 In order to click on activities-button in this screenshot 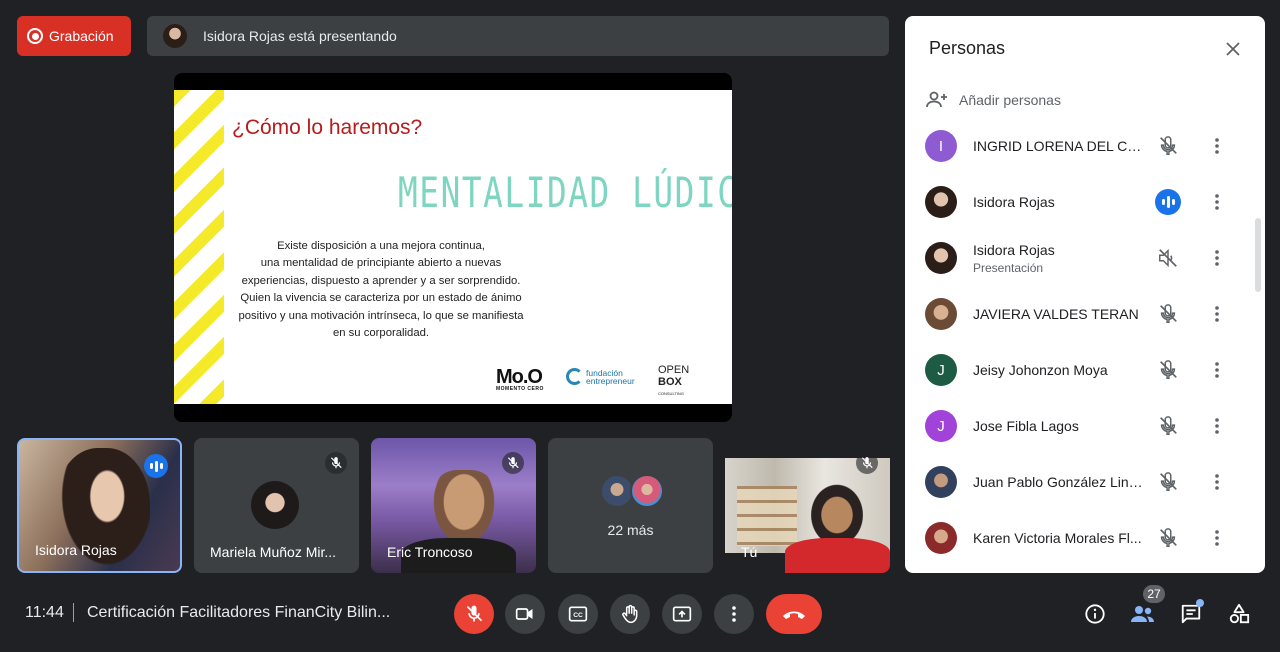, I will do `click(1239, 614)`.